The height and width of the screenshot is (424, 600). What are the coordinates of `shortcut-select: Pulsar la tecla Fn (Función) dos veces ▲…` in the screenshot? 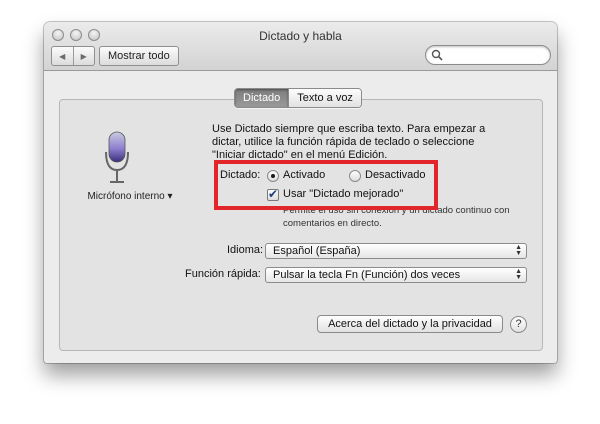 It's located at (396, 275).